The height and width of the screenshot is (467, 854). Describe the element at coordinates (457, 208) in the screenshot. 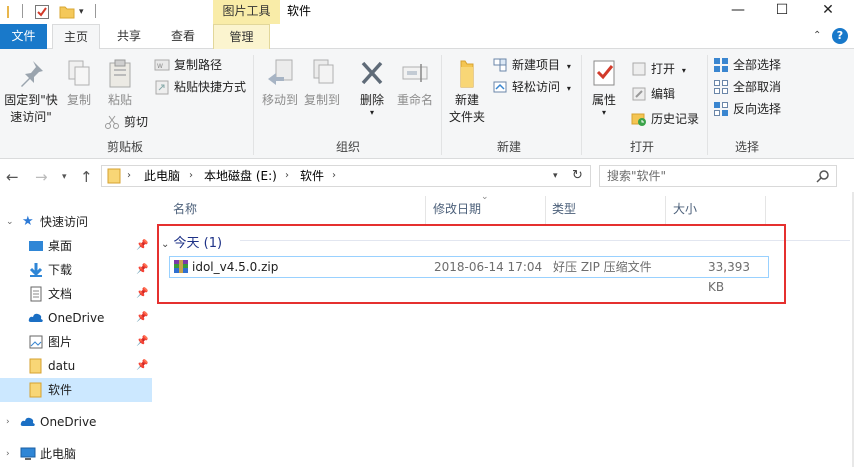

I see `column-header-modified: 修改日期` at that location.